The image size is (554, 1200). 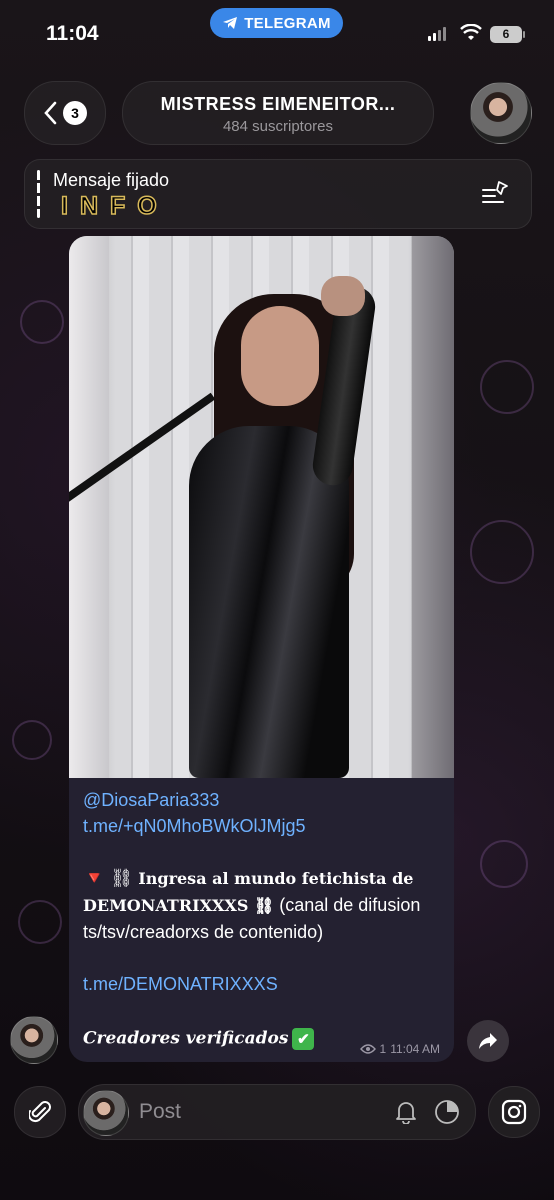 I want to click on fancy-text-2: DEMONATRIXXXS ⛓, so click(x=179, y=905).